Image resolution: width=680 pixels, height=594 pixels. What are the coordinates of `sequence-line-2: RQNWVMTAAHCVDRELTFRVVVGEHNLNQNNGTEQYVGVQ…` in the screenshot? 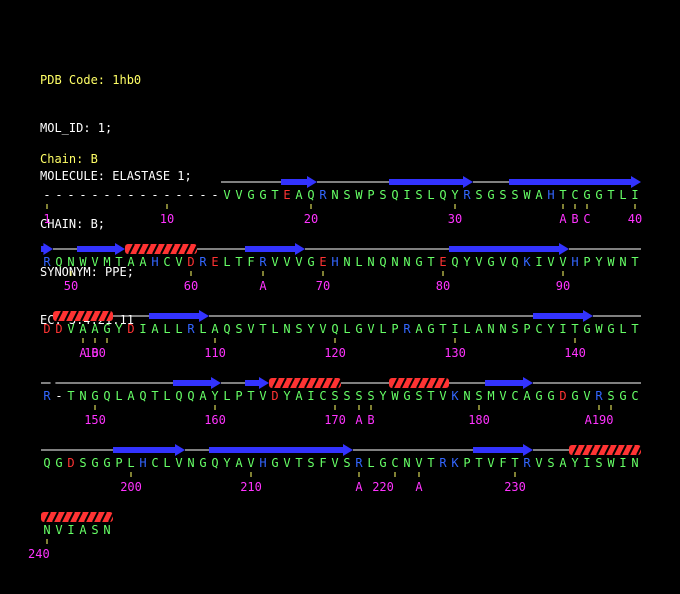 It's located at (340, 276).